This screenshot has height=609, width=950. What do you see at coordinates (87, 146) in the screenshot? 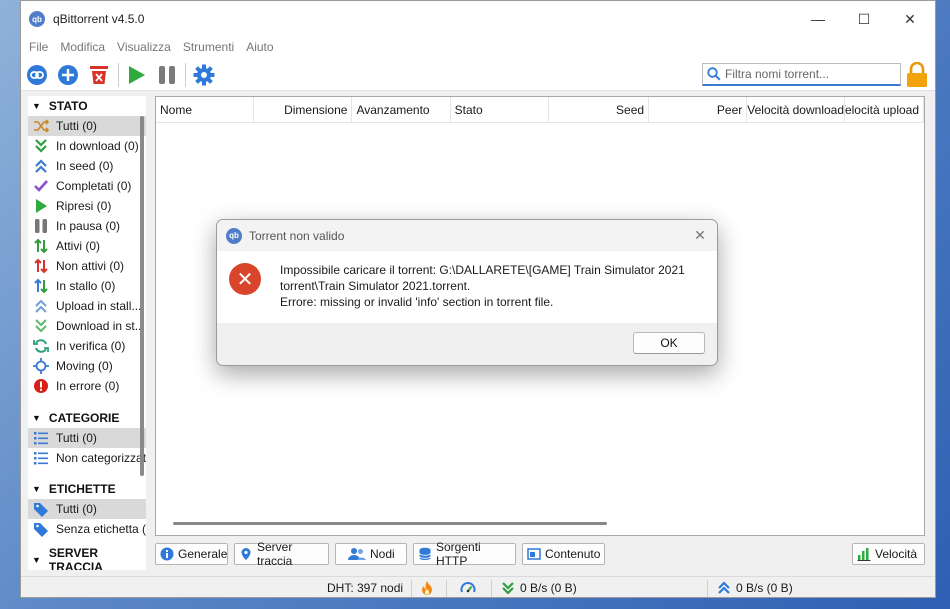
I see `status-filter-item-1: In download (0)` at bounding box center [87, 146].